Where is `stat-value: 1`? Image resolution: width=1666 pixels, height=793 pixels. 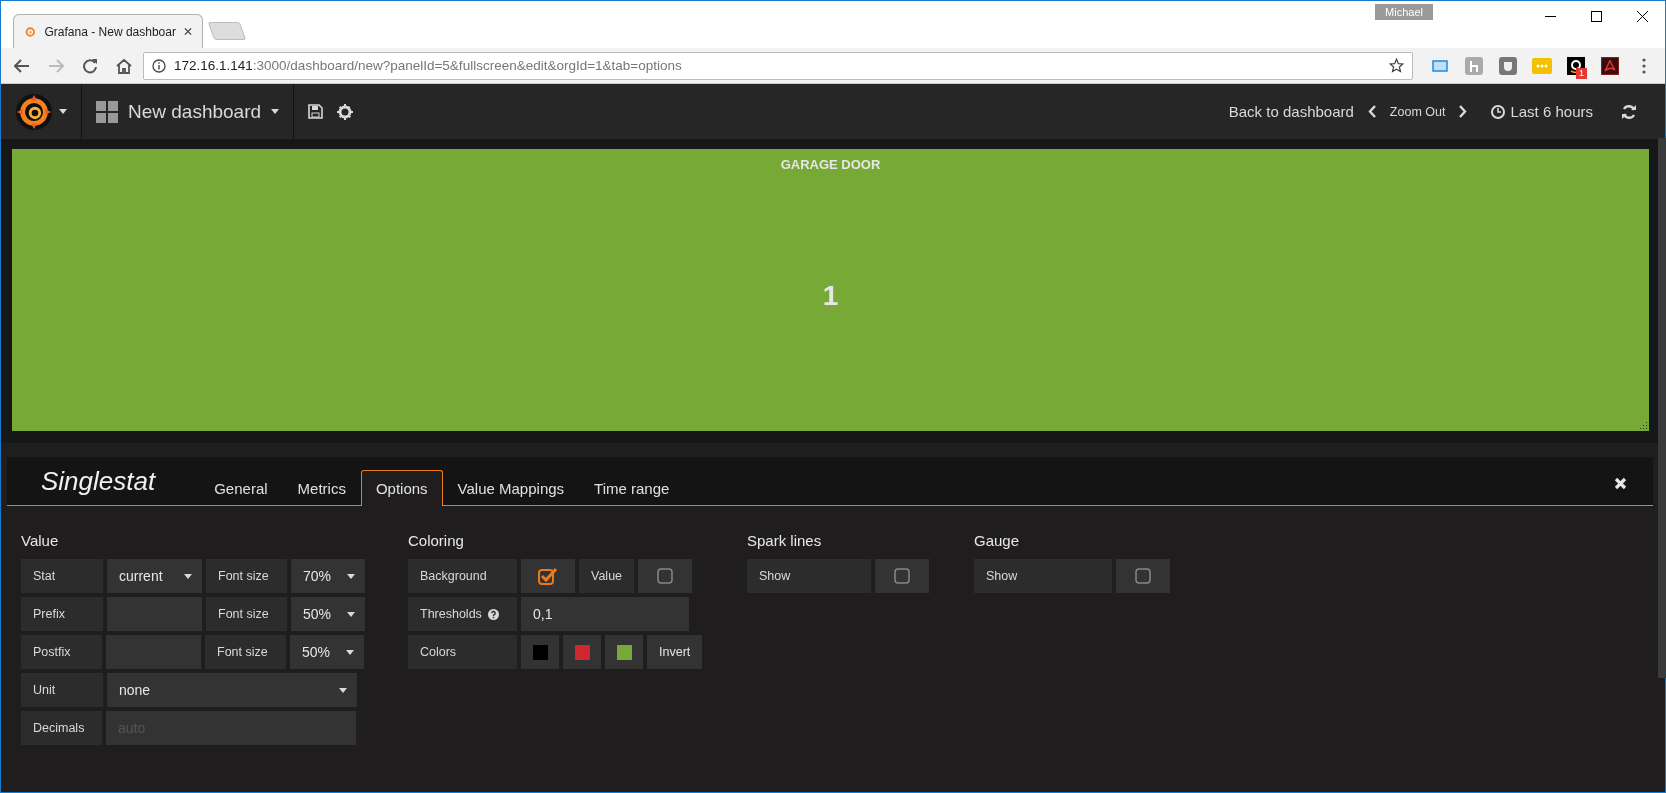 stat-value: 1 is located at coordinates (830, 296).